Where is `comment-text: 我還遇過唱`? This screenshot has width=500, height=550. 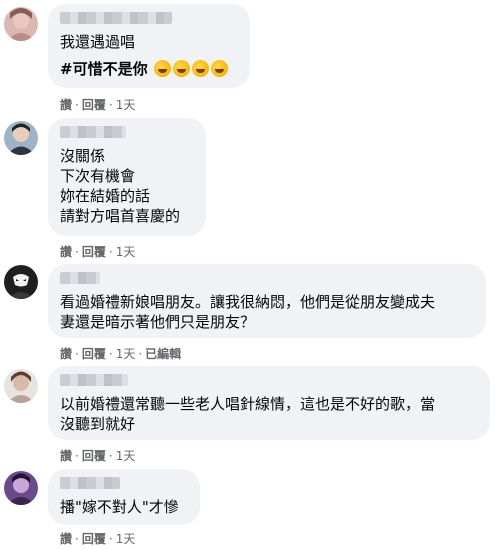
comment-text: 我還遇過唱 is located at coordinates (98, 42).